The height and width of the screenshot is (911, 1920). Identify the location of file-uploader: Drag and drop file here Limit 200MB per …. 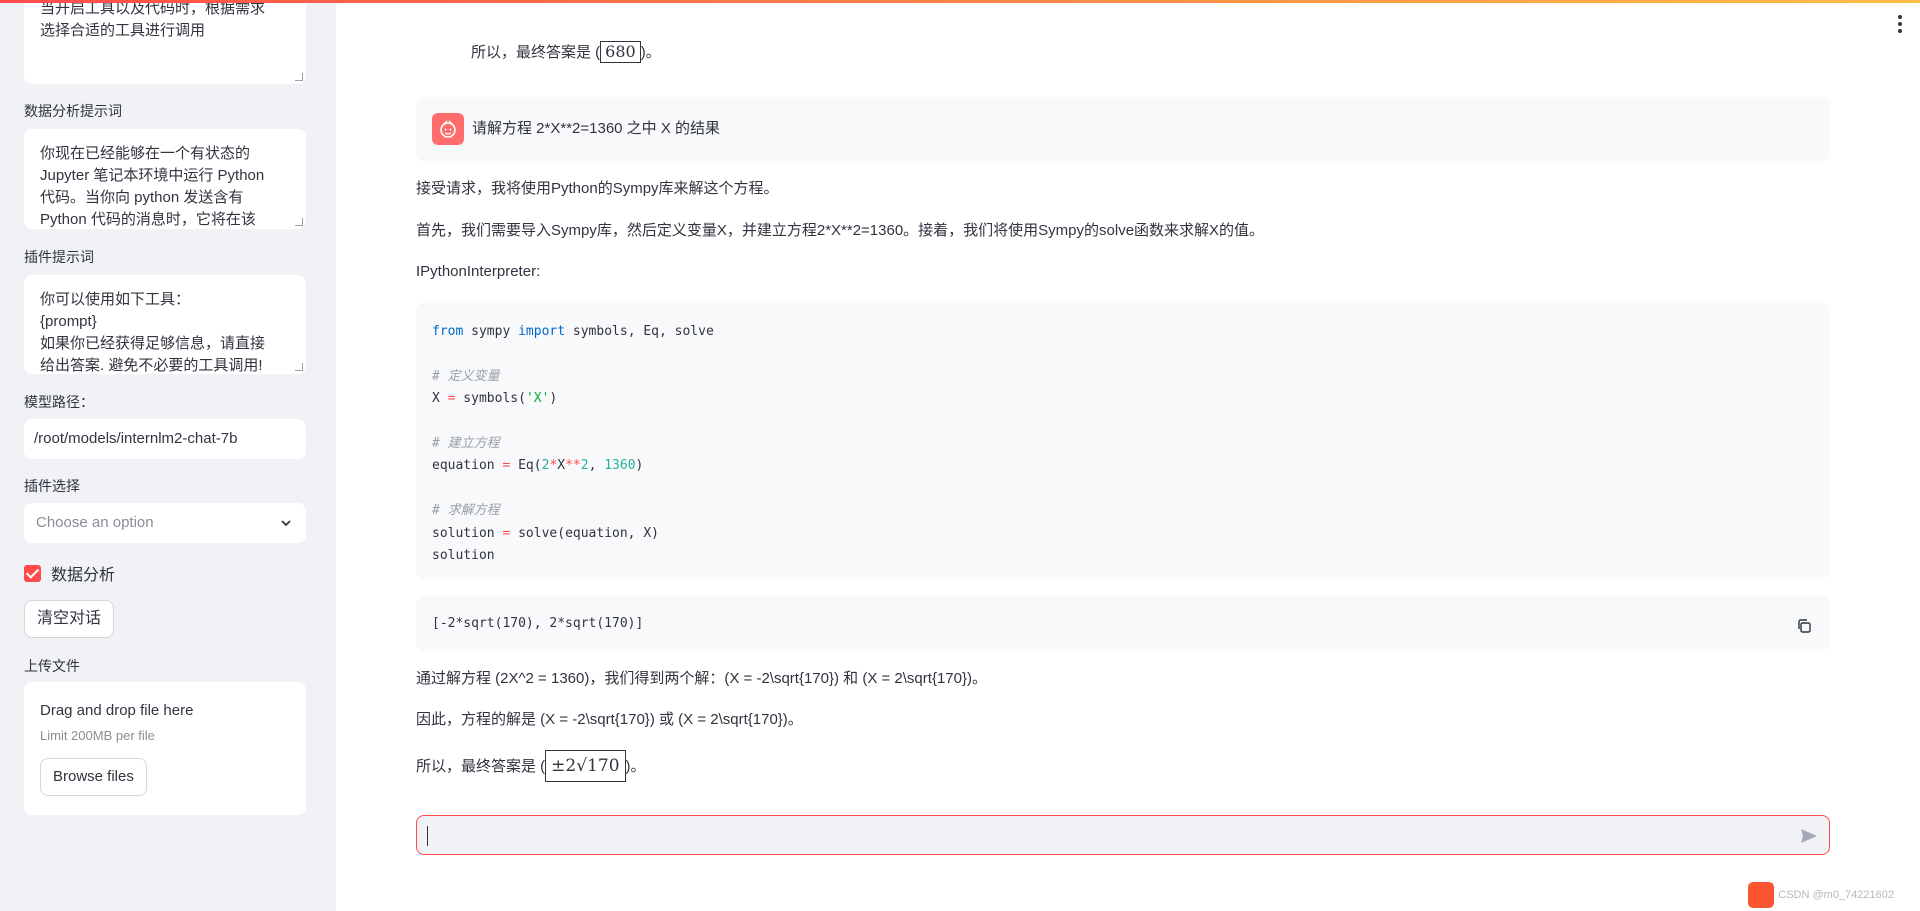
(165, 748).